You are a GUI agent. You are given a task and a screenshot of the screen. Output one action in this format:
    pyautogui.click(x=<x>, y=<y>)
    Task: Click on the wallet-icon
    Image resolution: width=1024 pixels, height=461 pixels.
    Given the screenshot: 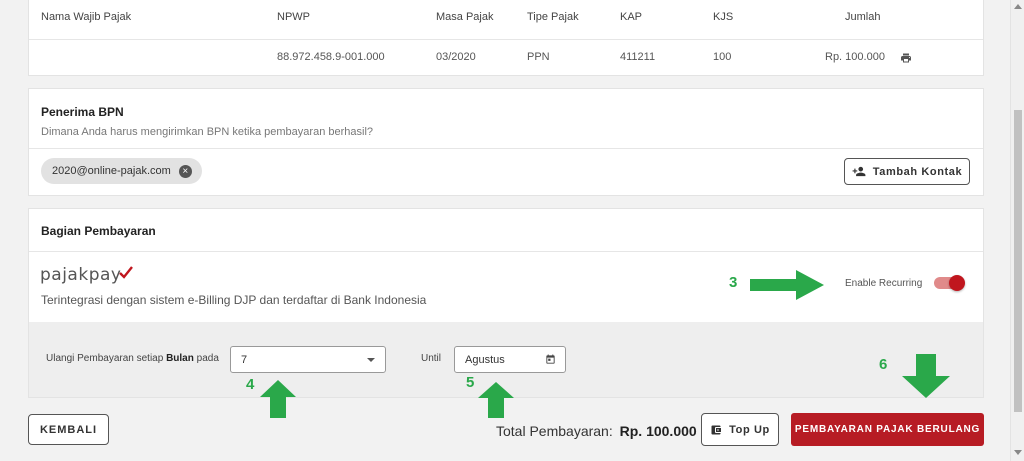 What is the action you would take?
    pyautogui.click(x=716, y=430)
    